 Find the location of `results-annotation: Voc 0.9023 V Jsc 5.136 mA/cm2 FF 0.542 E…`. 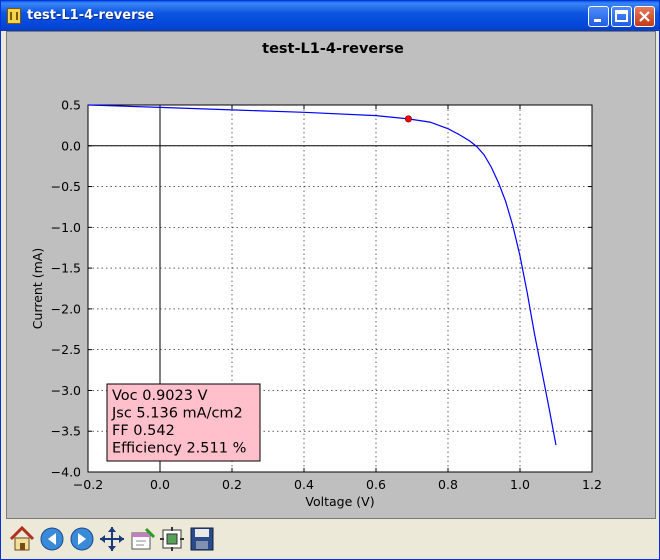

results-annotation: Voc 0.9023 V Jsc 5.136 mA/cm2 FF 0.542 E… is located at coordinates (183, 422).